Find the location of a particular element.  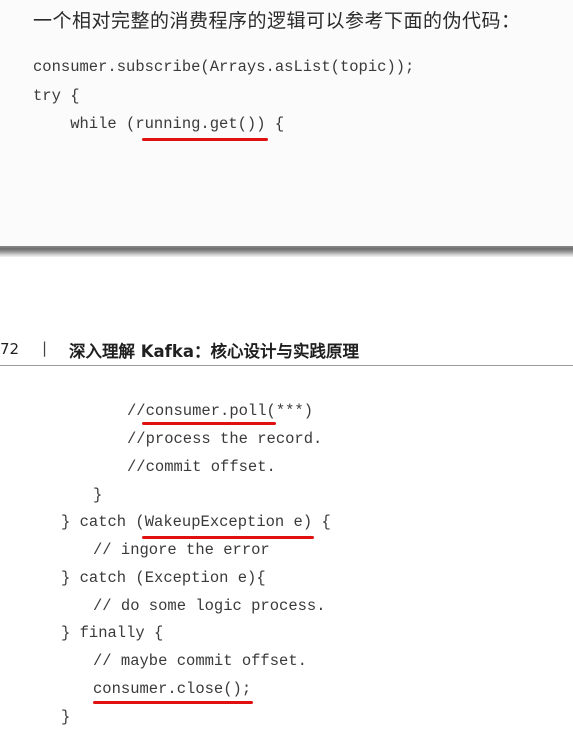

red-underline-running-get is located at coordinates (205, 139).